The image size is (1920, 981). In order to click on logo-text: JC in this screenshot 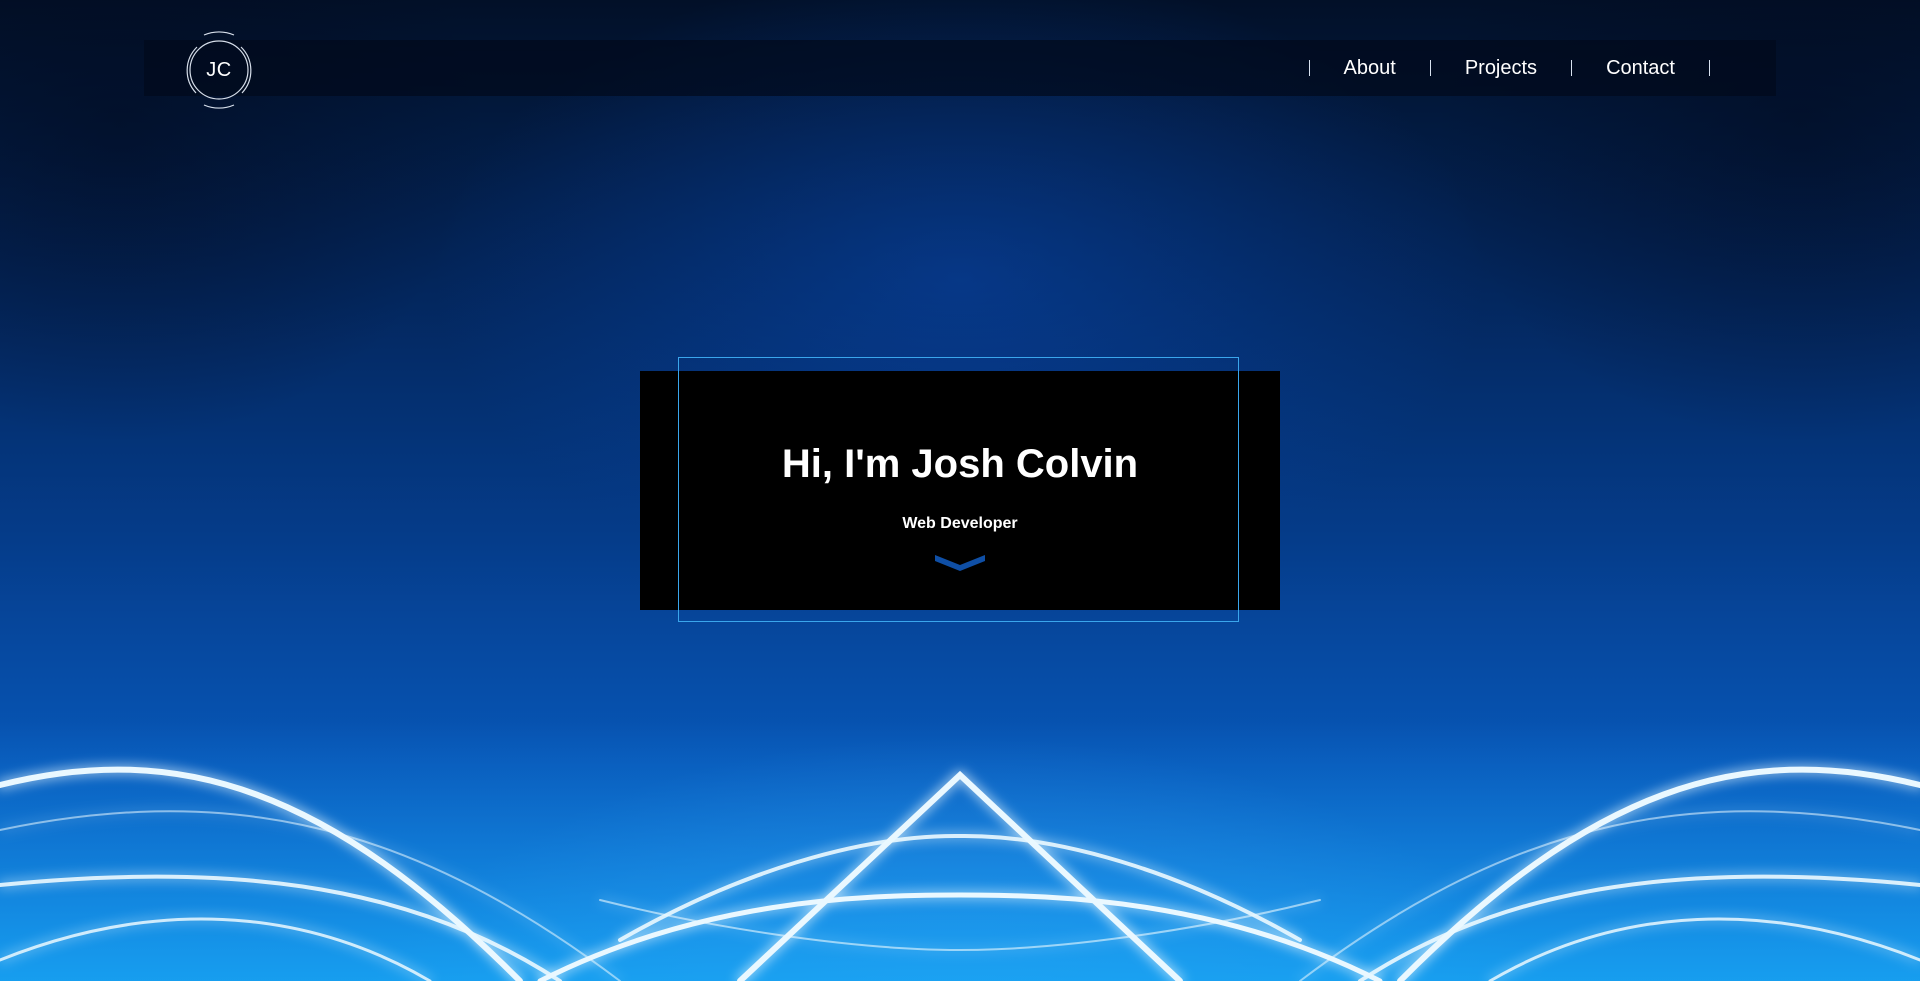, I will do `click(219, 70)`.